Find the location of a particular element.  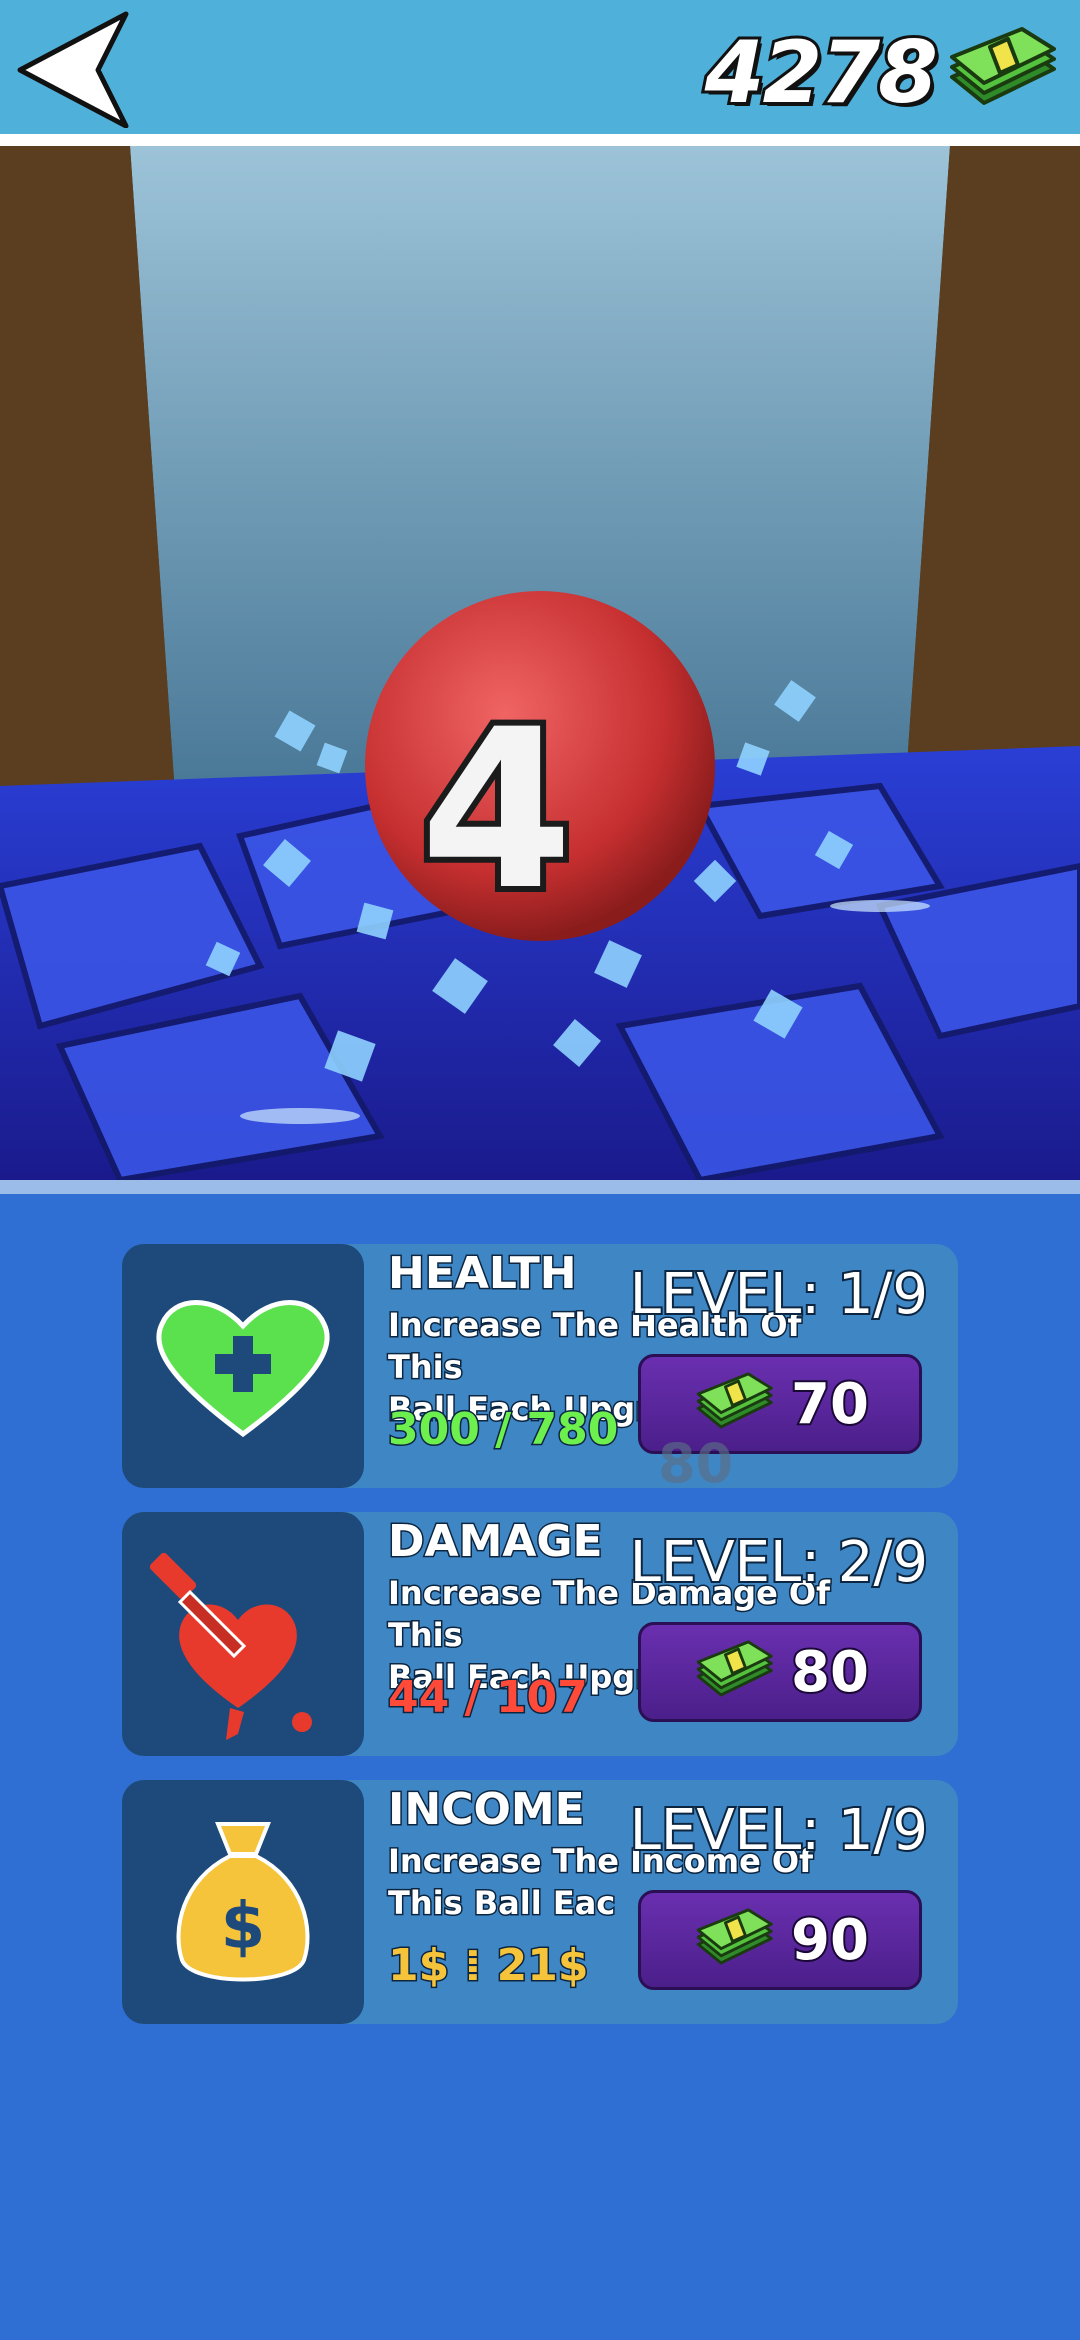

heart-plus-icon is located at coordinates (243, 1369).